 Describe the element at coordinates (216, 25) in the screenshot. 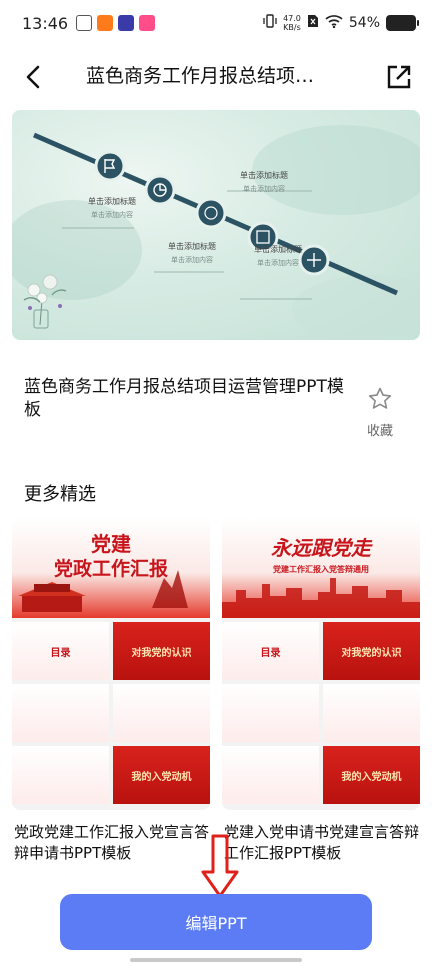

I see `status-bar: 13:46 47.0 KB/s 54%` at that location.